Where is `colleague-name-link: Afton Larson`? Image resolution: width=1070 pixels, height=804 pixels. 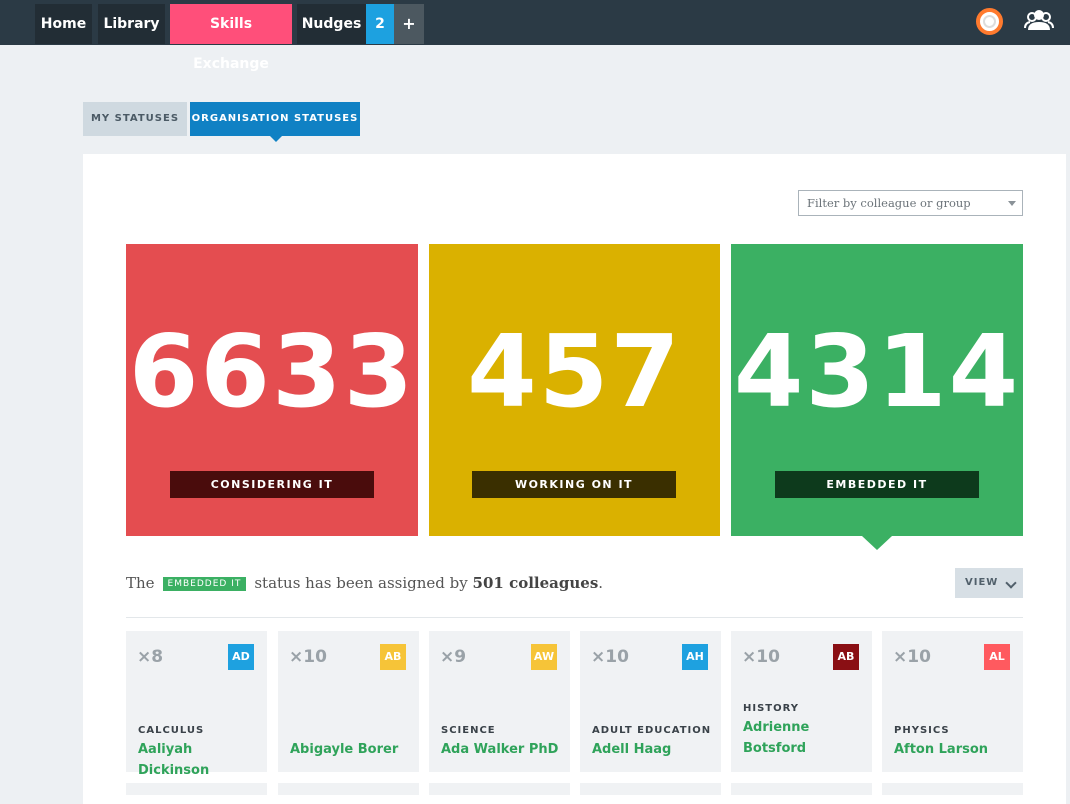
colleague-name-link: Afton Larson is located at coordinates (956, 749).